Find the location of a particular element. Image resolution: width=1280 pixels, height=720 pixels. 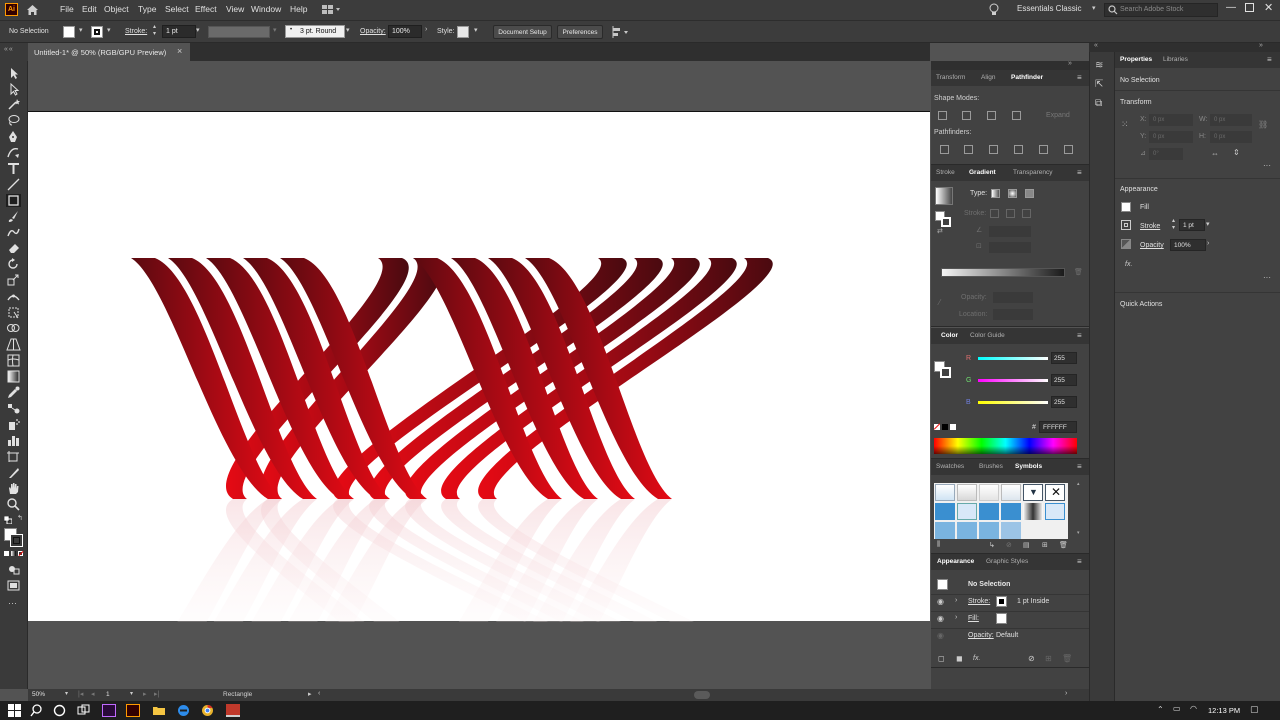

merge-icon is located at coordinates (993, 149).